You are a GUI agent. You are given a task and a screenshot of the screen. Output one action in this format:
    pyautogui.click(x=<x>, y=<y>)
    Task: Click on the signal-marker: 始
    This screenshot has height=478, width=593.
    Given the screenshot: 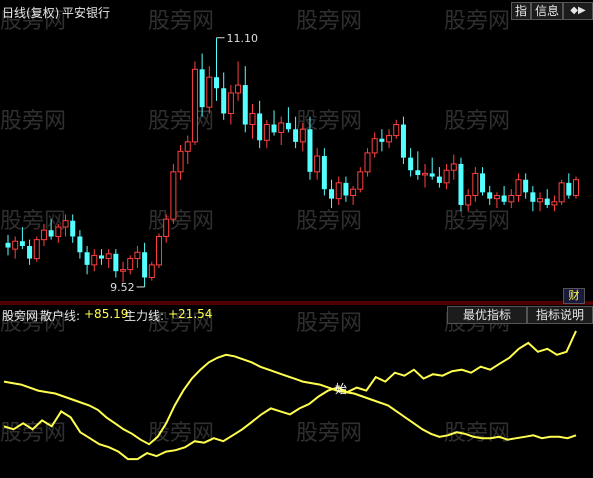 What is the action you would take?
    pyautogui.click(x=341, y=389)
    